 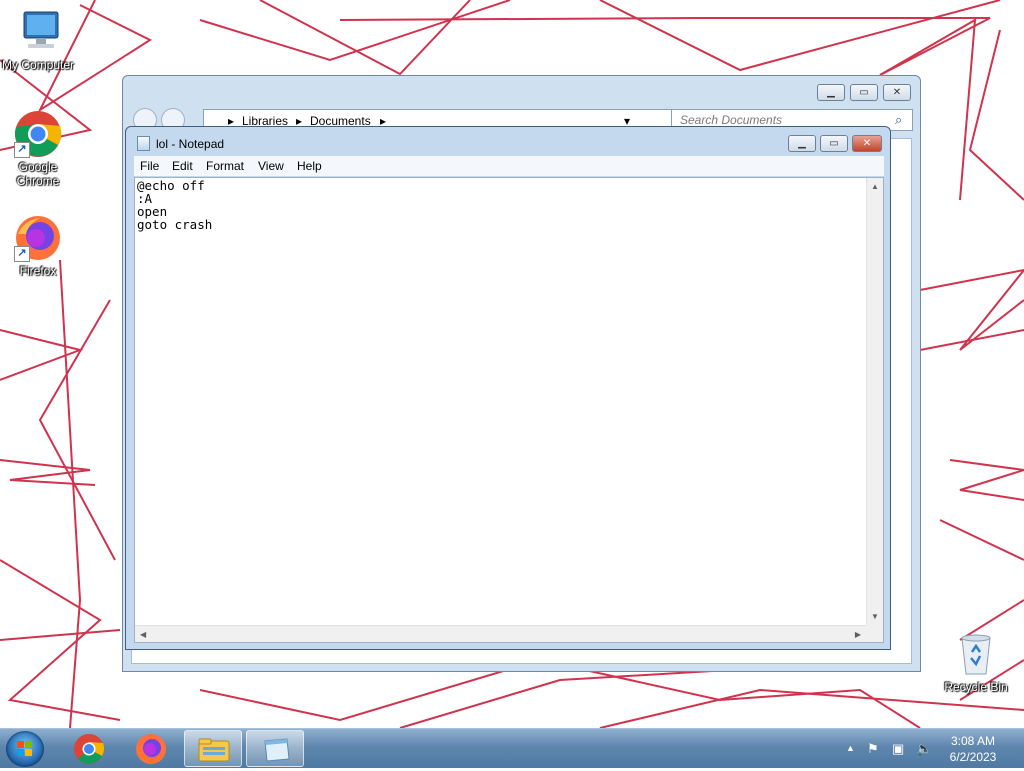 I want to click on chrome-icon: ↗, so click(x=38, y=134).